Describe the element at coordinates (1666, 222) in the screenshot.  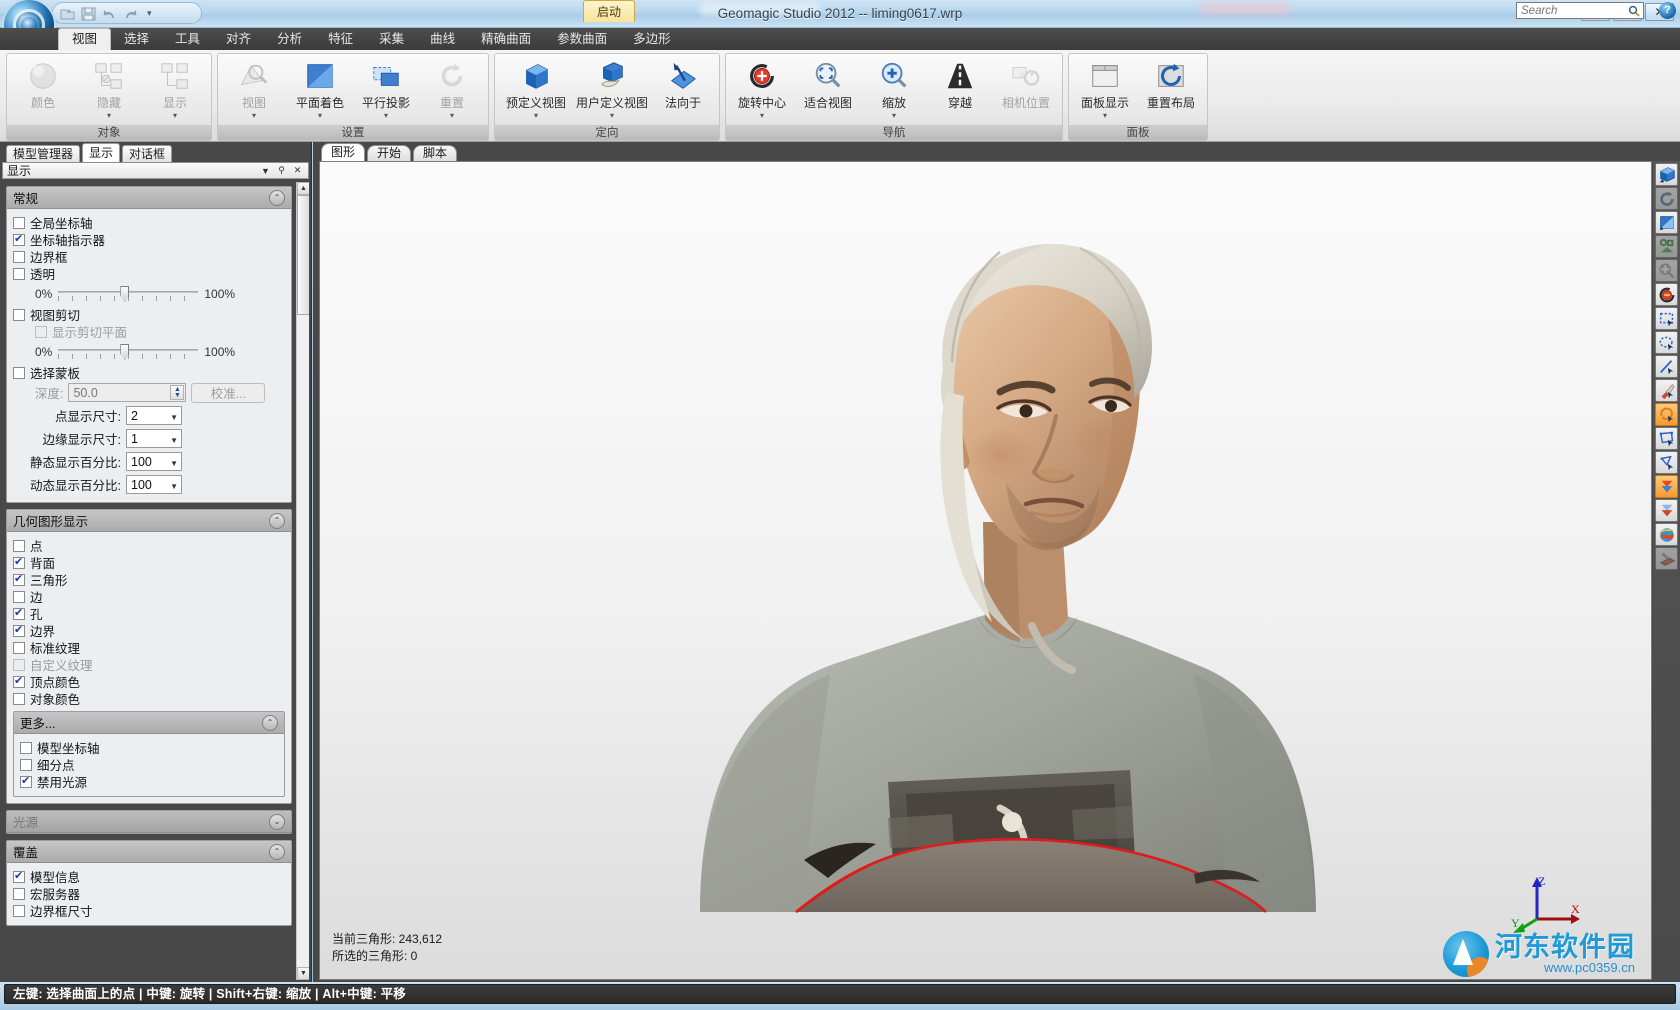
I see `plane-shade-icon` at that location.